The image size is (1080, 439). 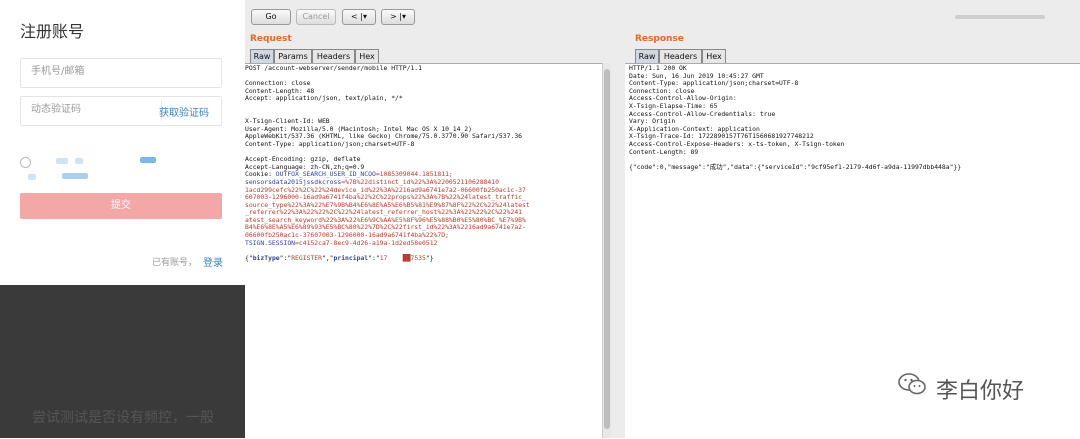 I want to click on tab-request-params: Params, so click(x=293, y=56).